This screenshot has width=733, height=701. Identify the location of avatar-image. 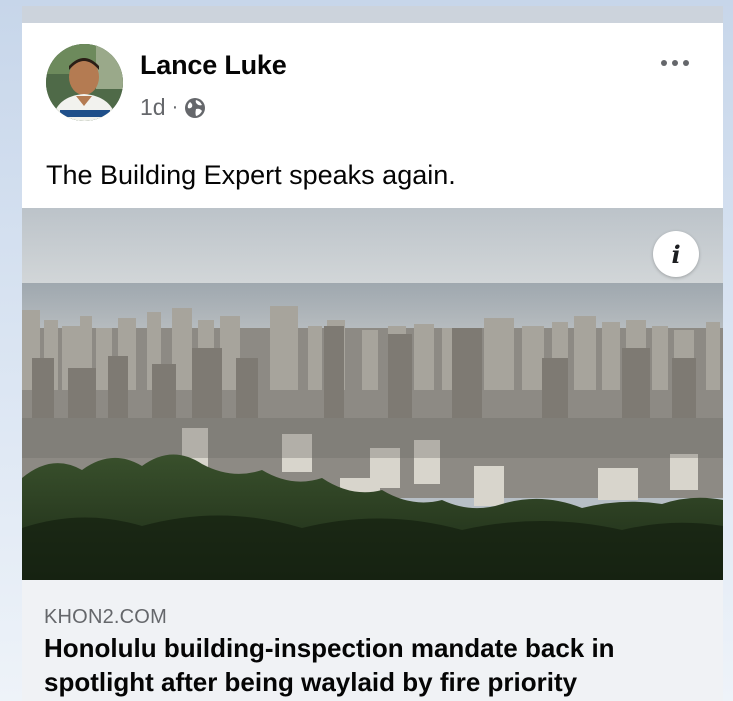
(84, 82).